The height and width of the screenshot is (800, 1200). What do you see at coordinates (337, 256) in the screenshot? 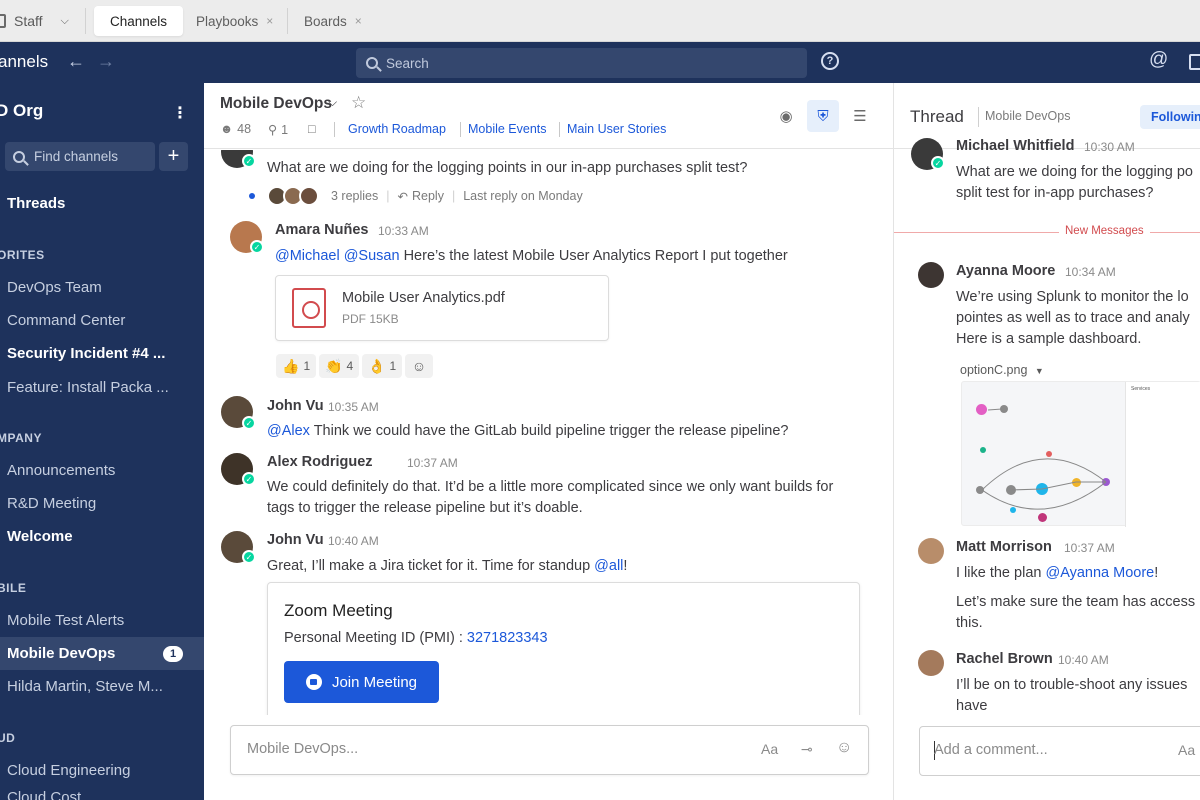
I see `mention: @Michael @Susan` at bounding box center [337, 256].